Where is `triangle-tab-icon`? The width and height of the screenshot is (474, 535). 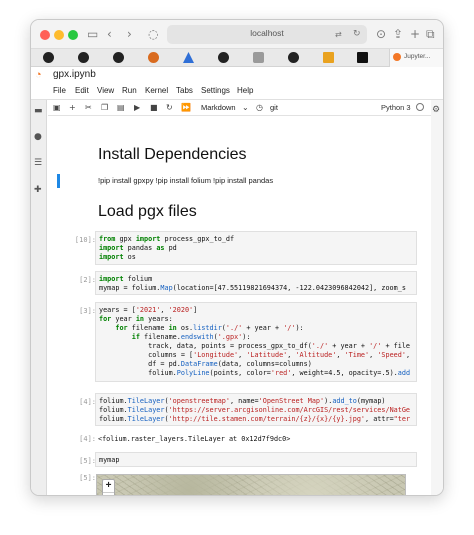
triangle-tab-icon is located at coordinates (188, 57).